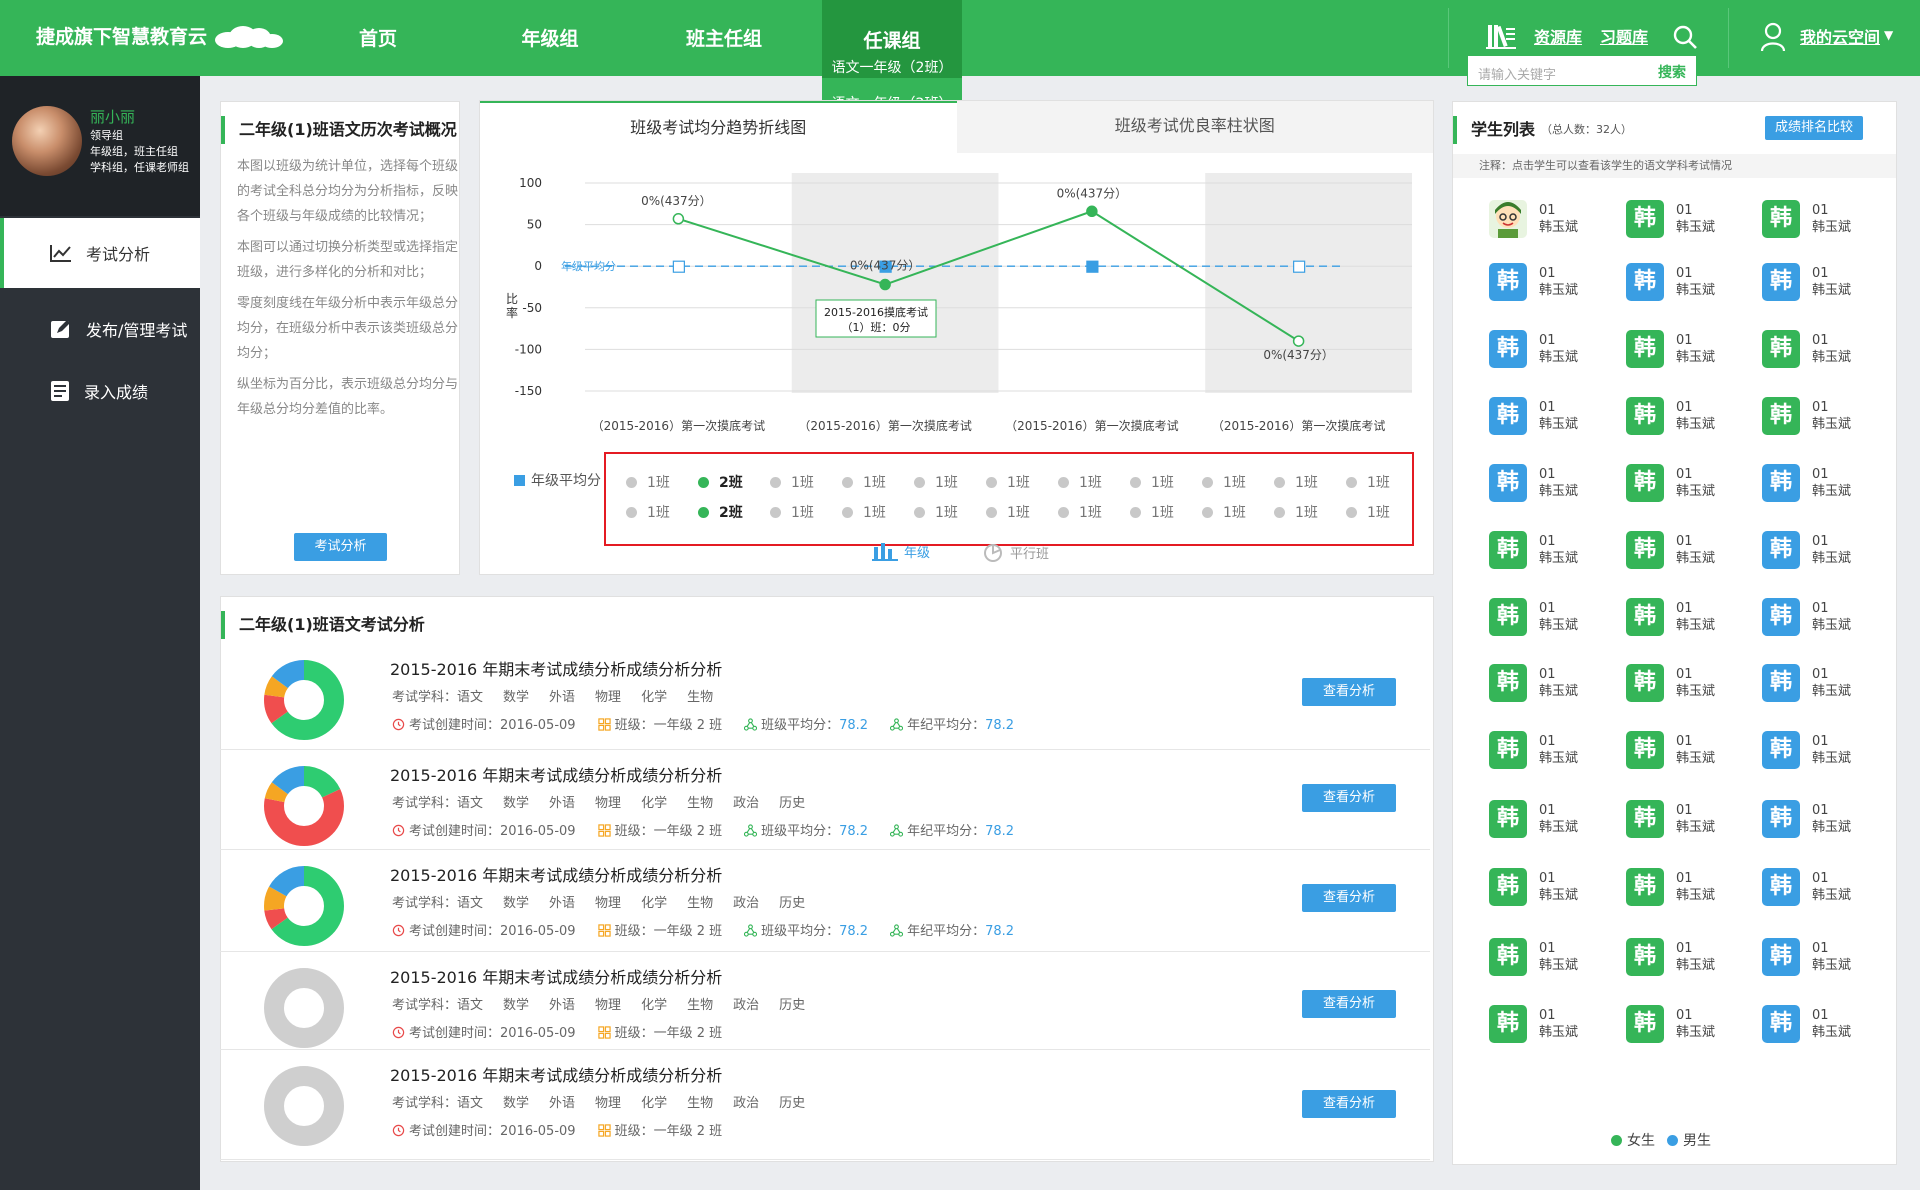 The image size is (1920, 1190). I want to click on switch-parallel-class: 平行班, so click(1015, 552).